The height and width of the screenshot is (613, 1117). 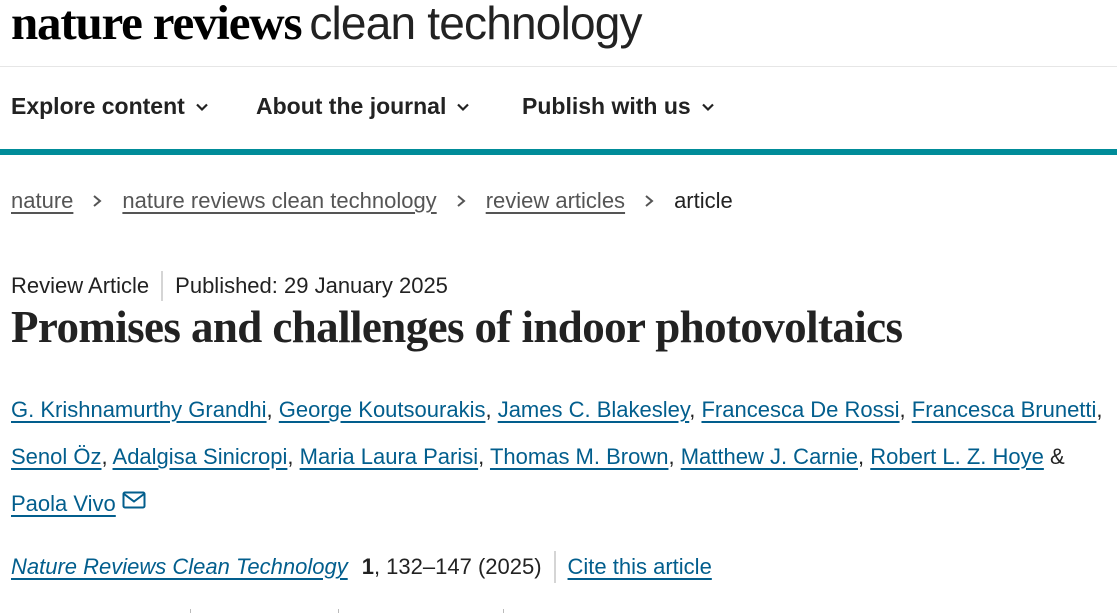 I want to click on citation-divider, so click(x=554, y=567).